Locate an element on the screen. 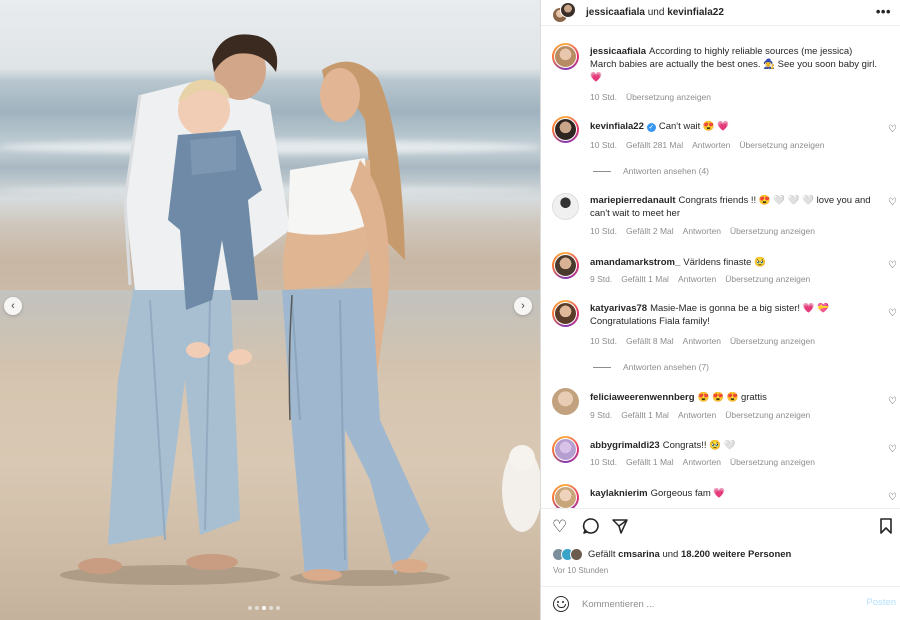  collab-avatars is located at coordinates (564, 12).